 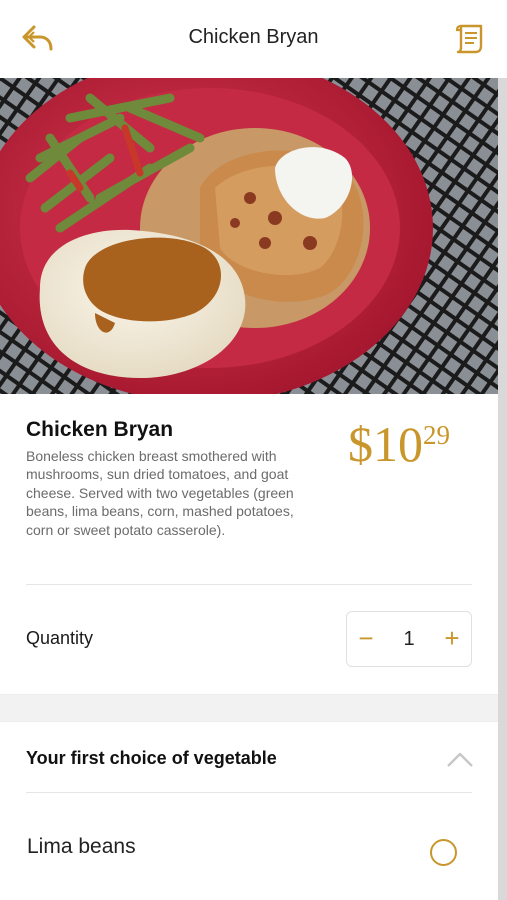 I want to click on option-lima-beans-label: Lima beans, so click(x=81, y=847).